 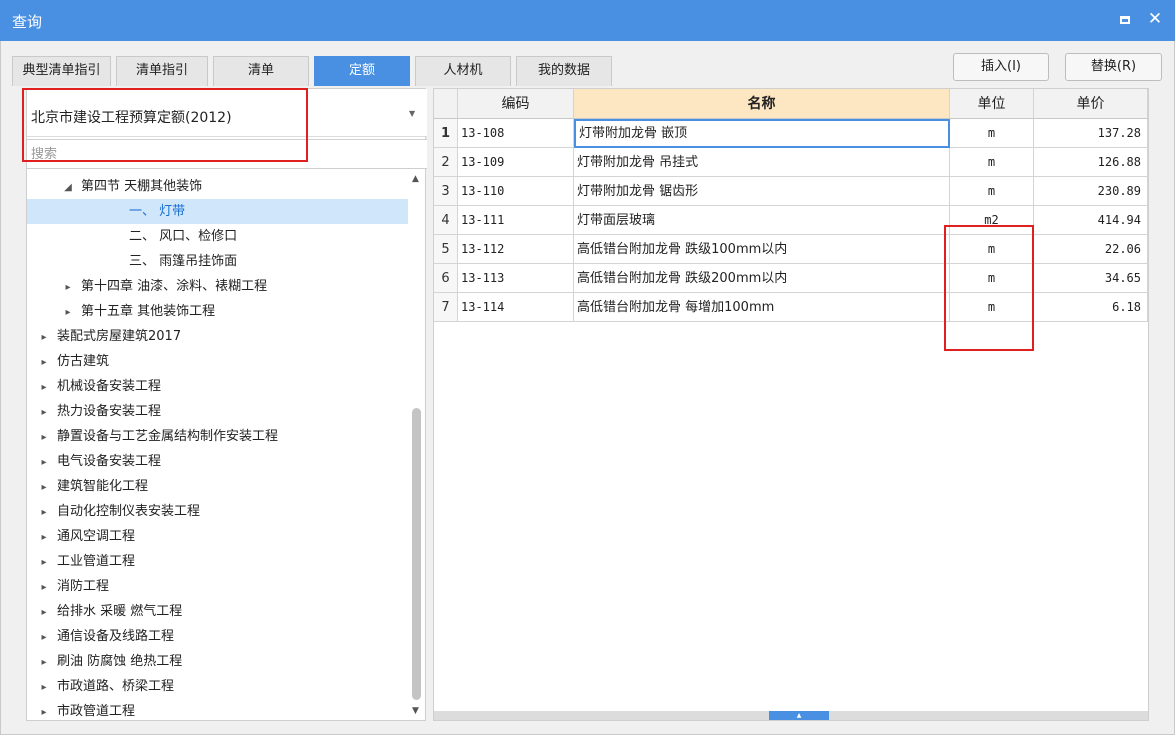 I want to click on tree-item: ▸ 通风空调工程, so click(x=217, y=536).